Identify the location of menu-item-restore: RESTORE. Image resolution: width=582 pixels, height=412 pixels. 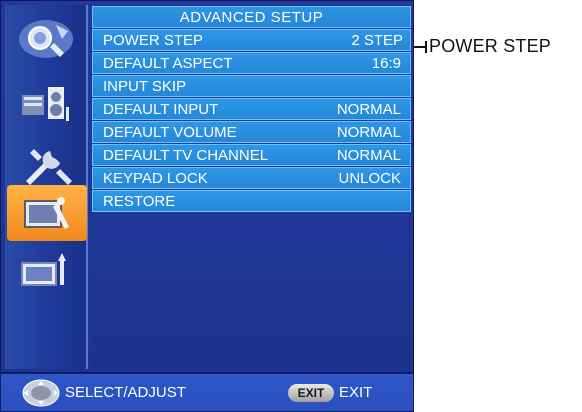
(251, 201).